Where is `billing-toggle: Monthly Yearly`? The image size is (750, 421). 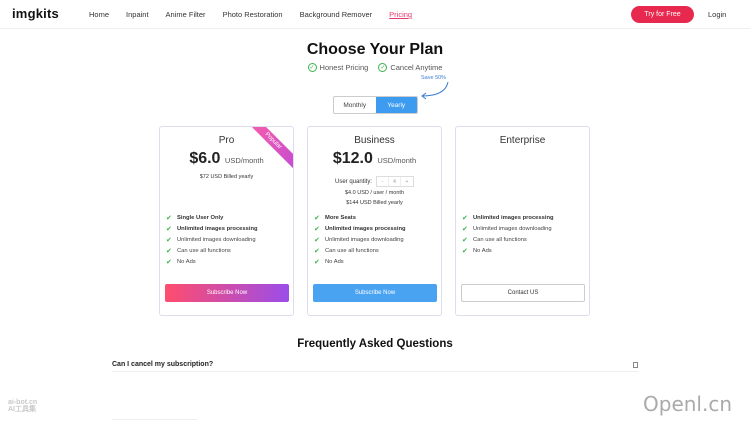
billing-toggle: Monthly Yearly is located at coordinates (375, 105).